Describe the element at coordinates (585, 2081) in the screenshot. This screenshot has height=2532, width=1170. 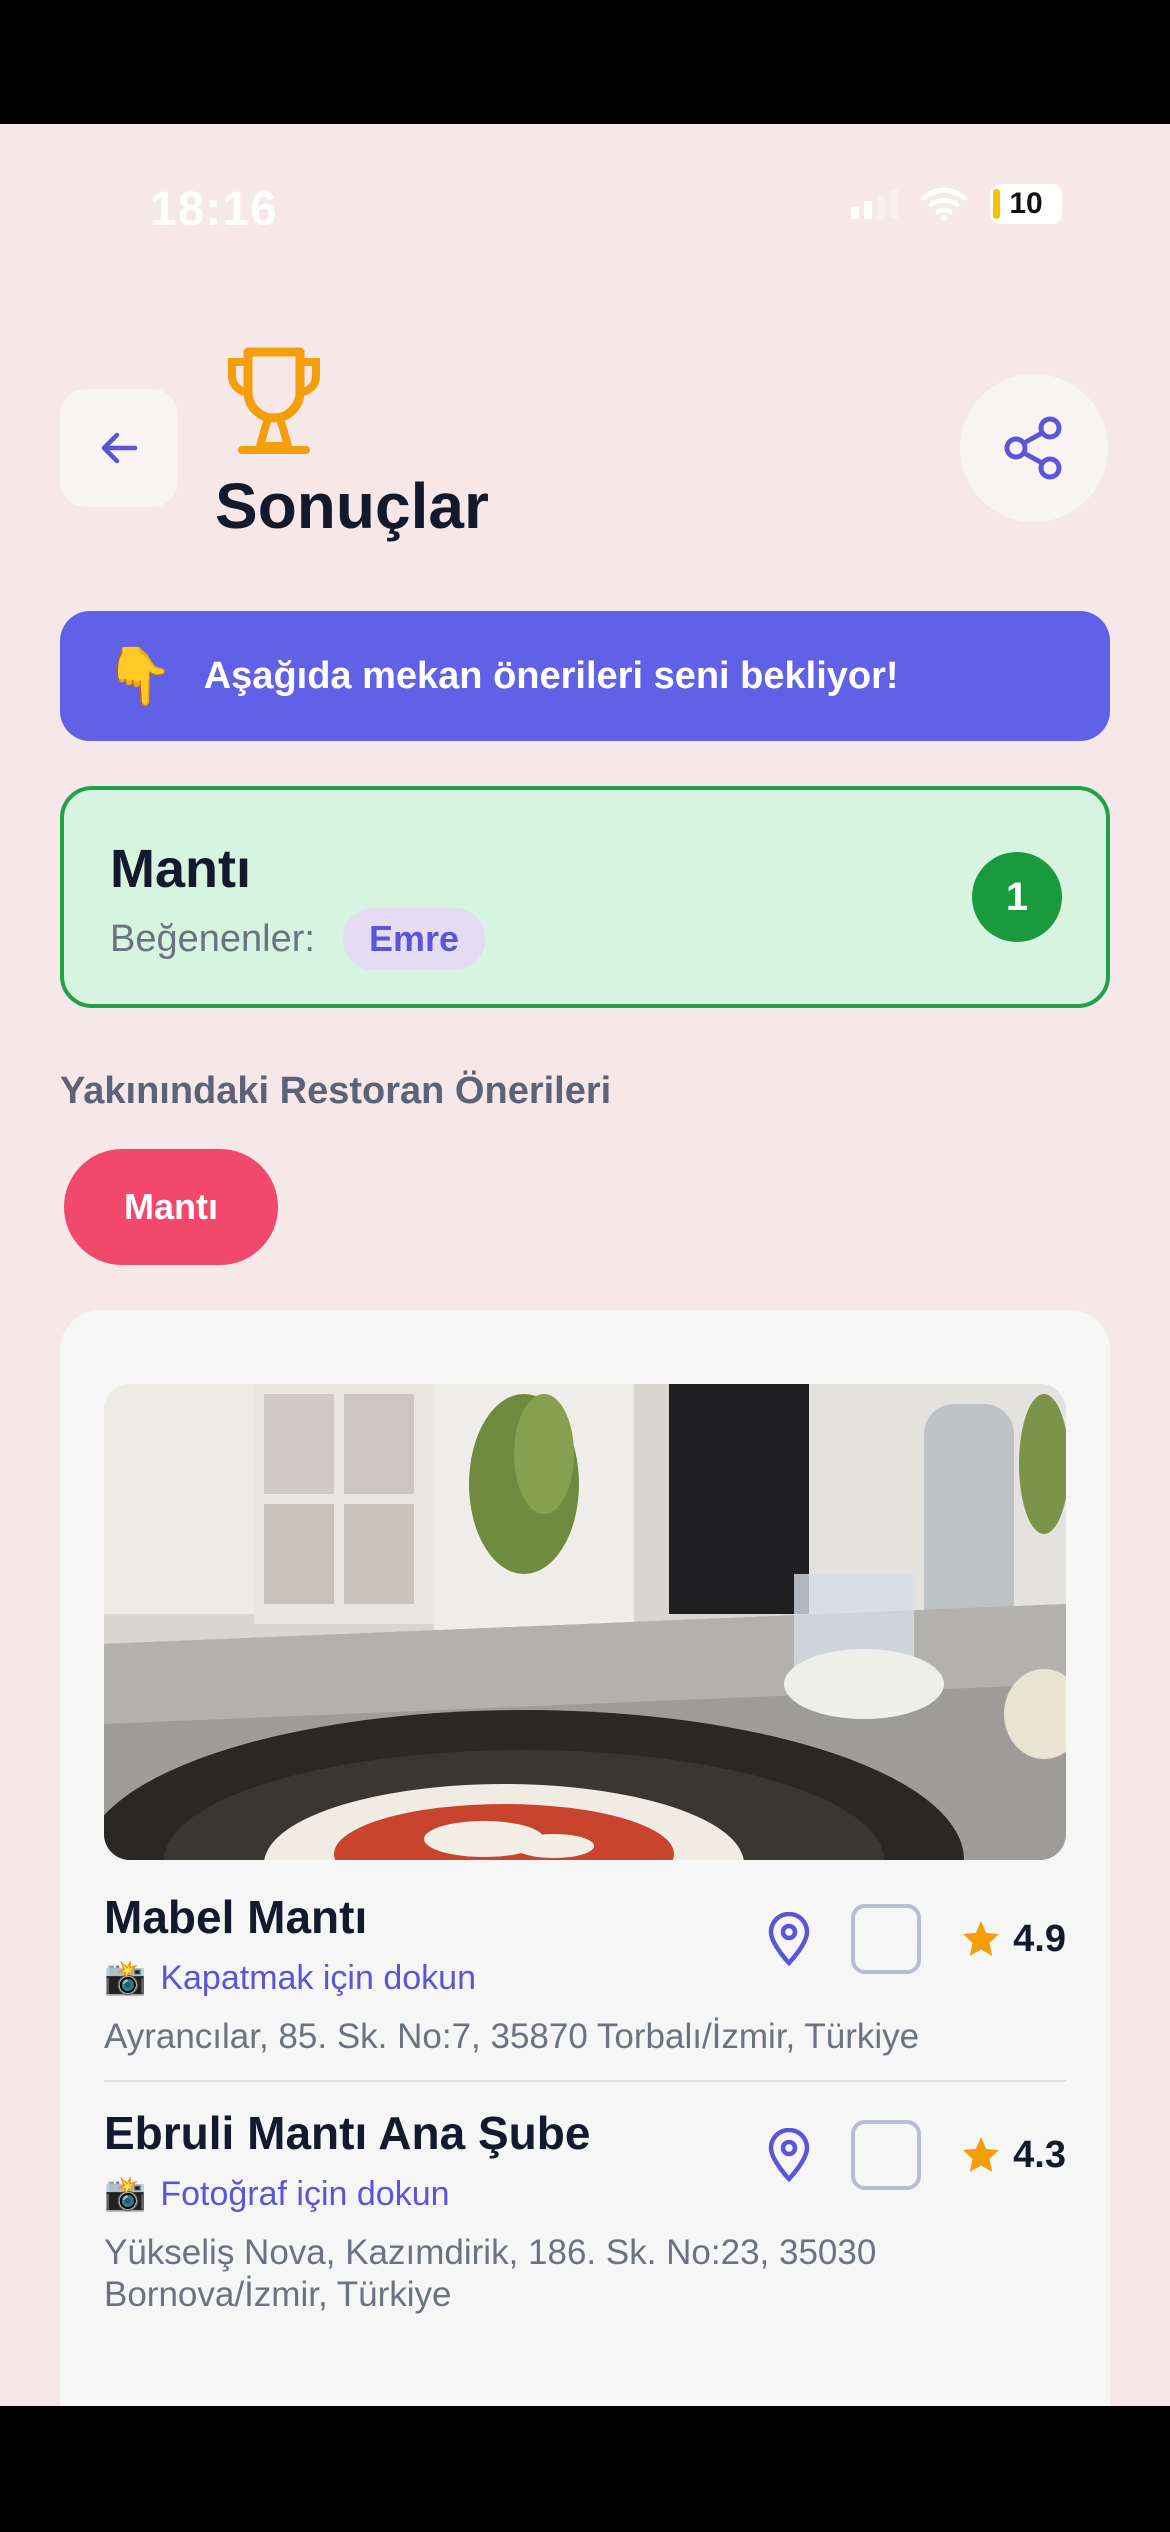
I see `divider` at that location.